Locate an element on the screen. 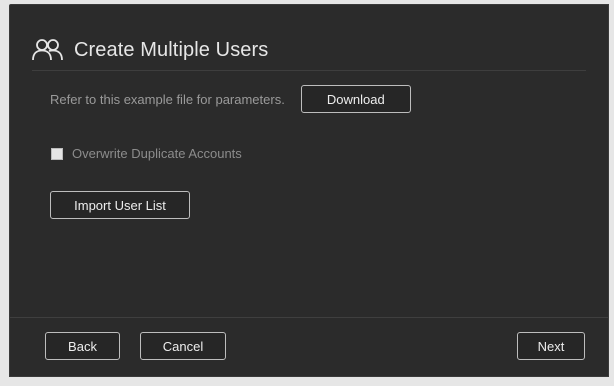  next-button: Next is located at coordinates (551, 346).